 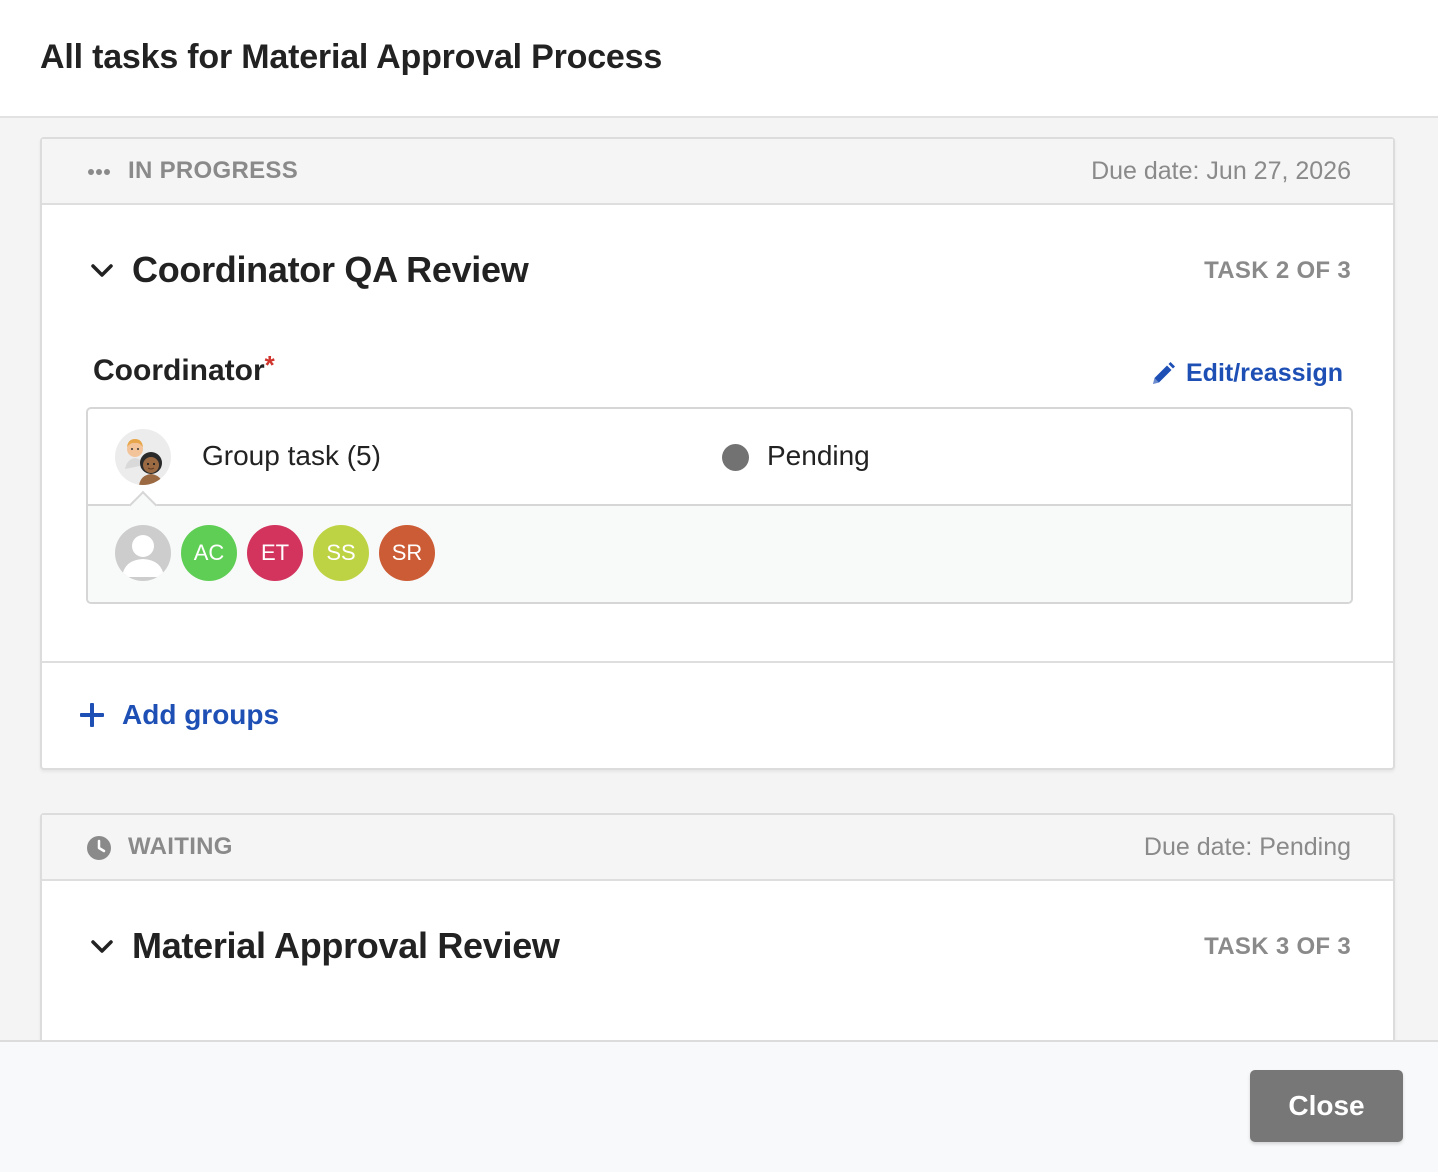 What do you see at coordinates (1277, 270) in the screenshot?
I see `task-counter: TASK 2 OF 3` at bounding box center [1277, 270].